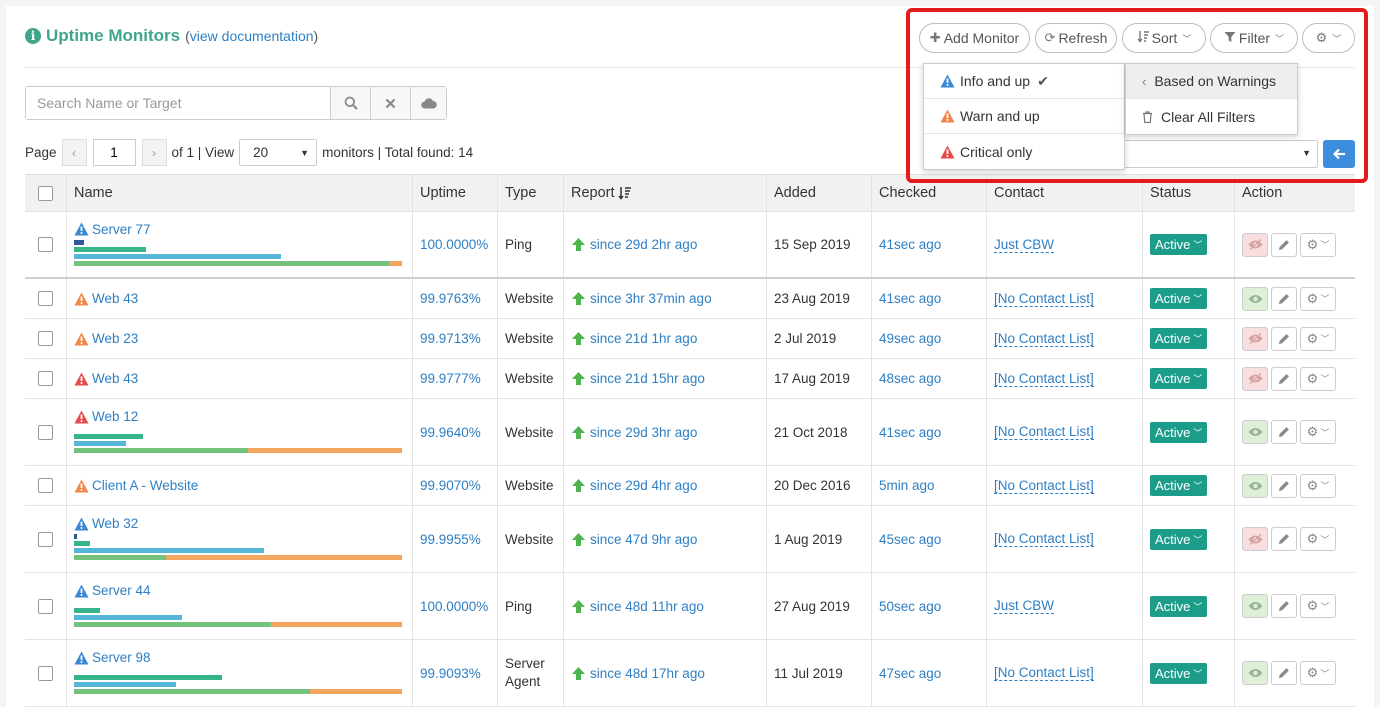 The height and width of the screenshot is (707, 1380). What do you see at coordinates (115, 338) in the screenshot?
I see `monitor-name-link: Web 23` at bounding box center [115, 338].